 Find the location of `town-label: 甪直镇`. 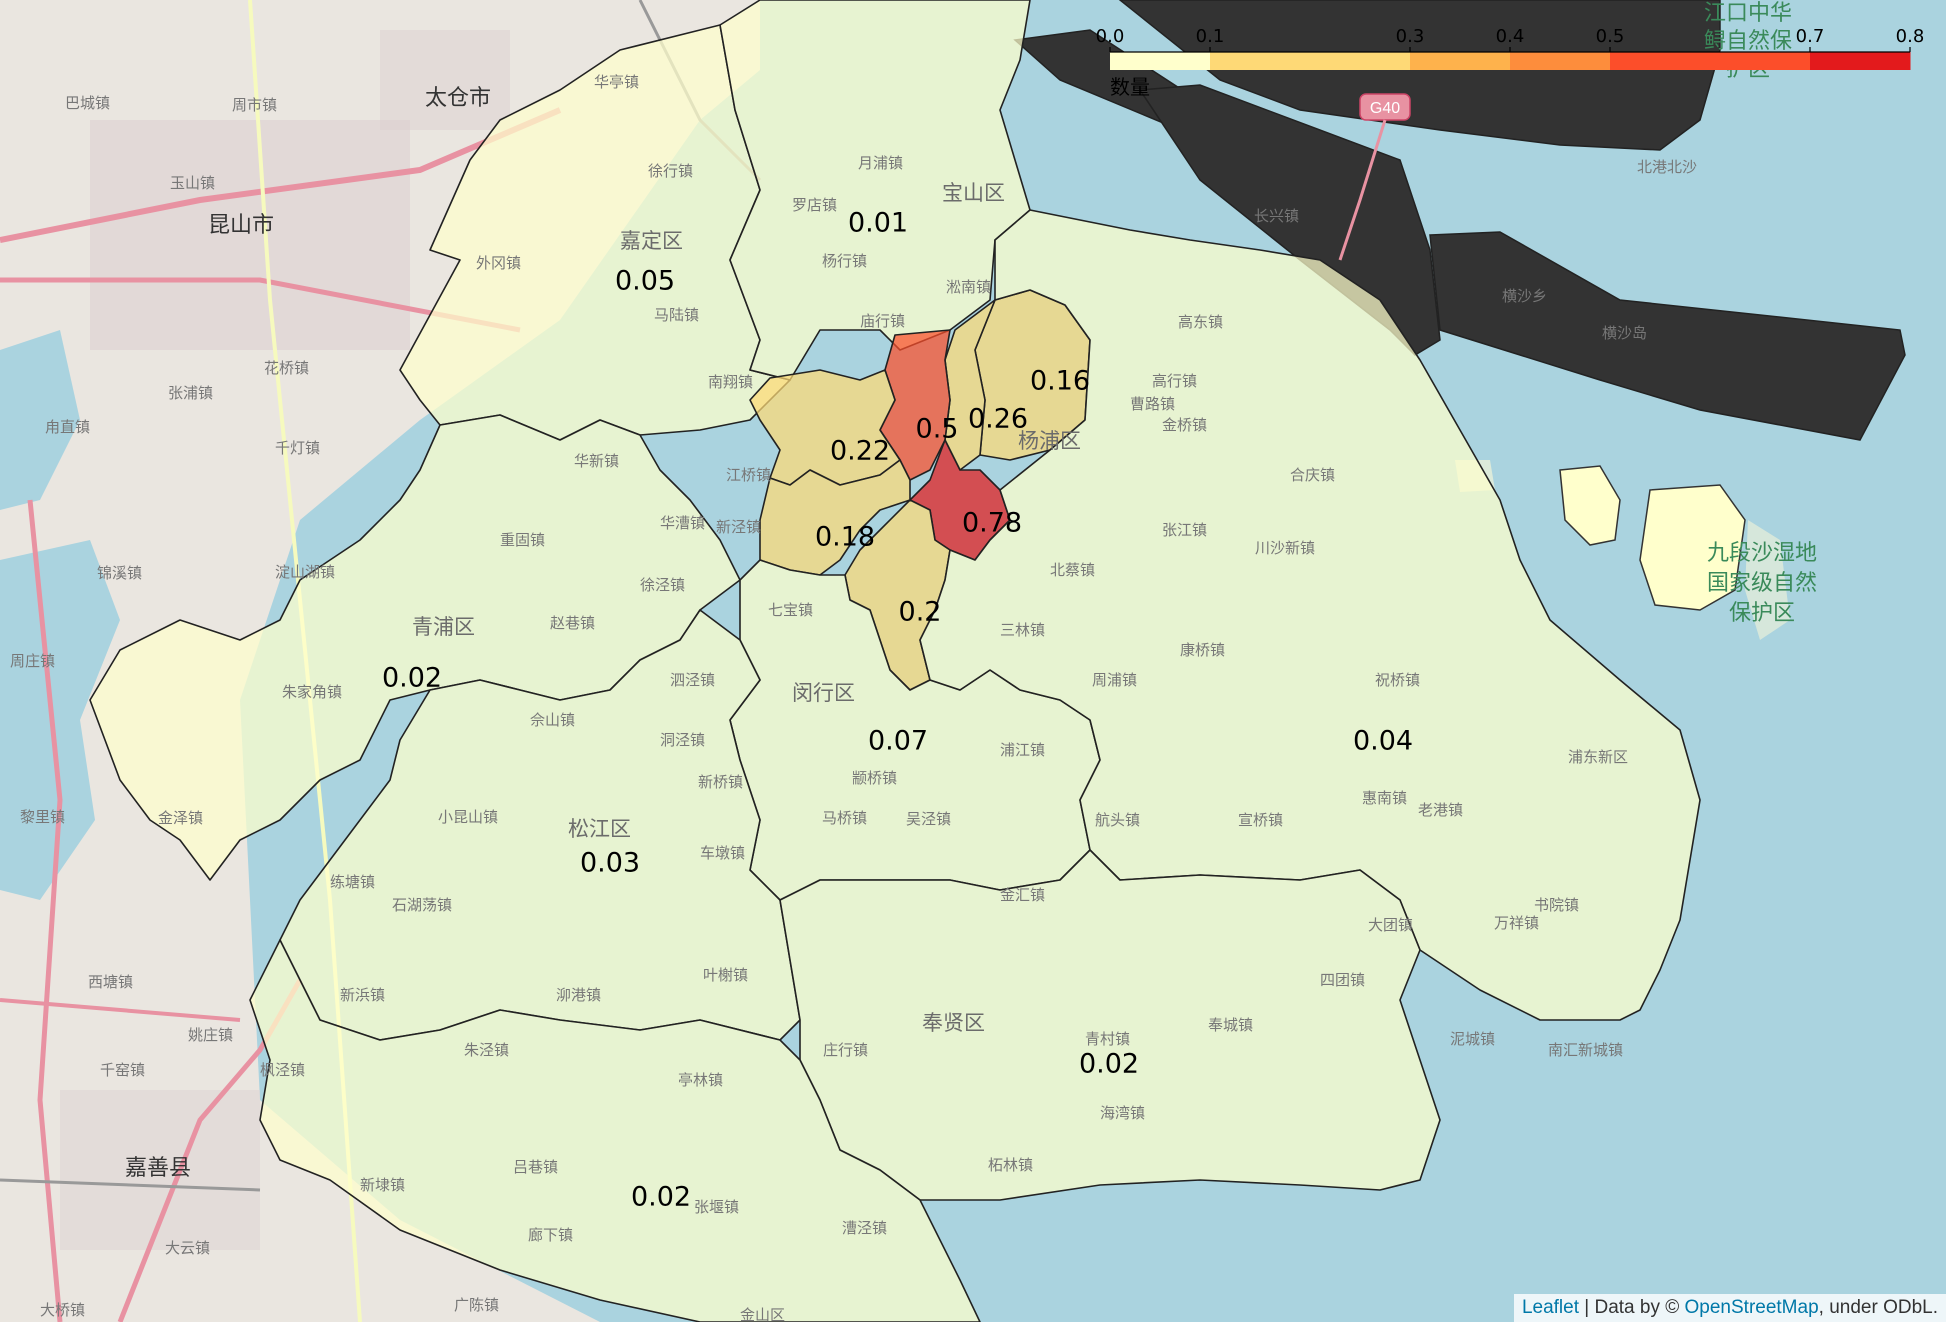

town-label: 甪直镇 is located at coordinates (67, 427).